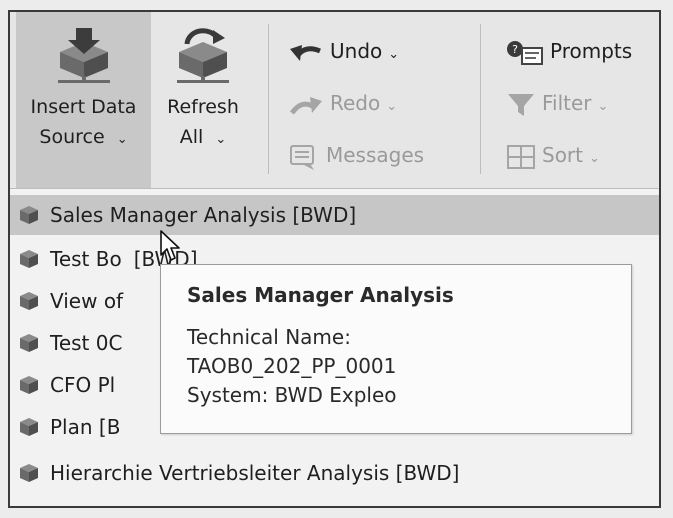 This screenshot has height=518, width=673. What do you see at coordinates (302, 157) in the screenshot?
I see `messages-icon` at bounding box center [302, 157].